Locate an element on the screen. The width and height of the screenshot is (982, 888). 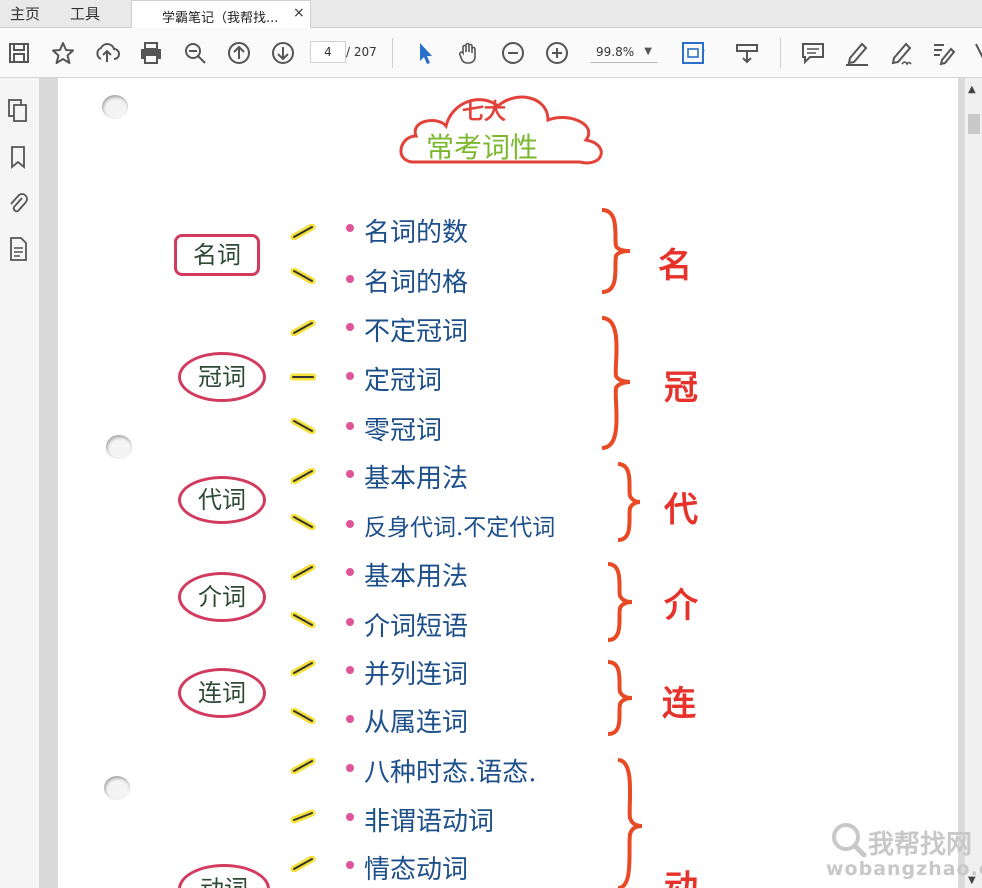
tab-tools: 工具 is located at coordinates (85, 13).